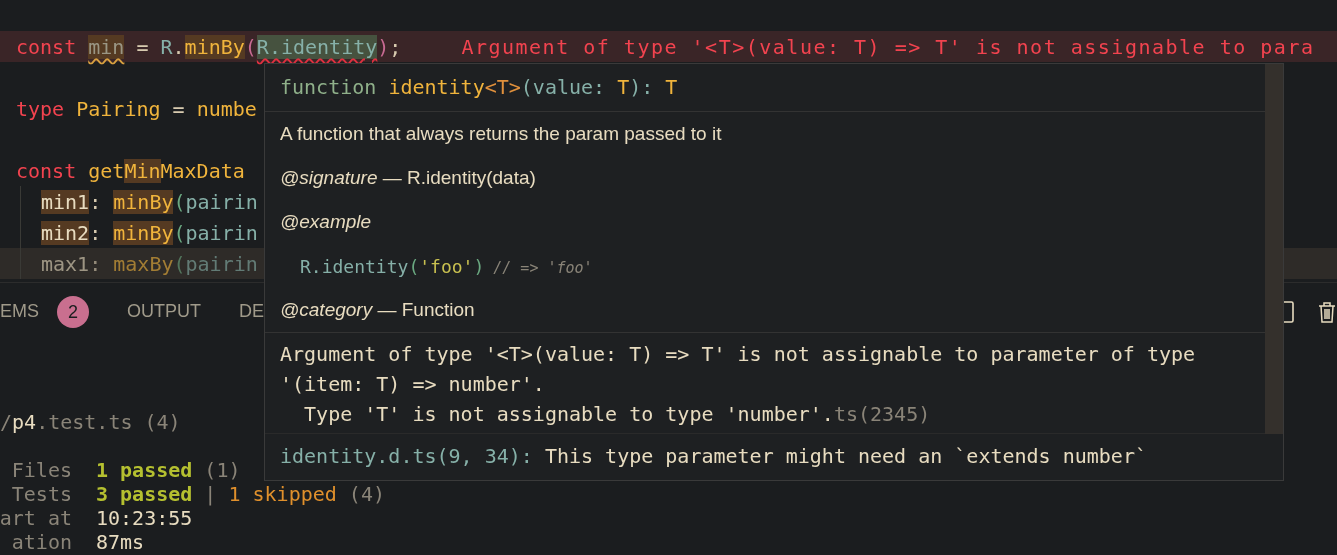 The image size is (1337, 555). What do you see at coordinates (377, 310) in the screenshot?
I see `doc-text: @category — Function` at bounding box center [377, 310].